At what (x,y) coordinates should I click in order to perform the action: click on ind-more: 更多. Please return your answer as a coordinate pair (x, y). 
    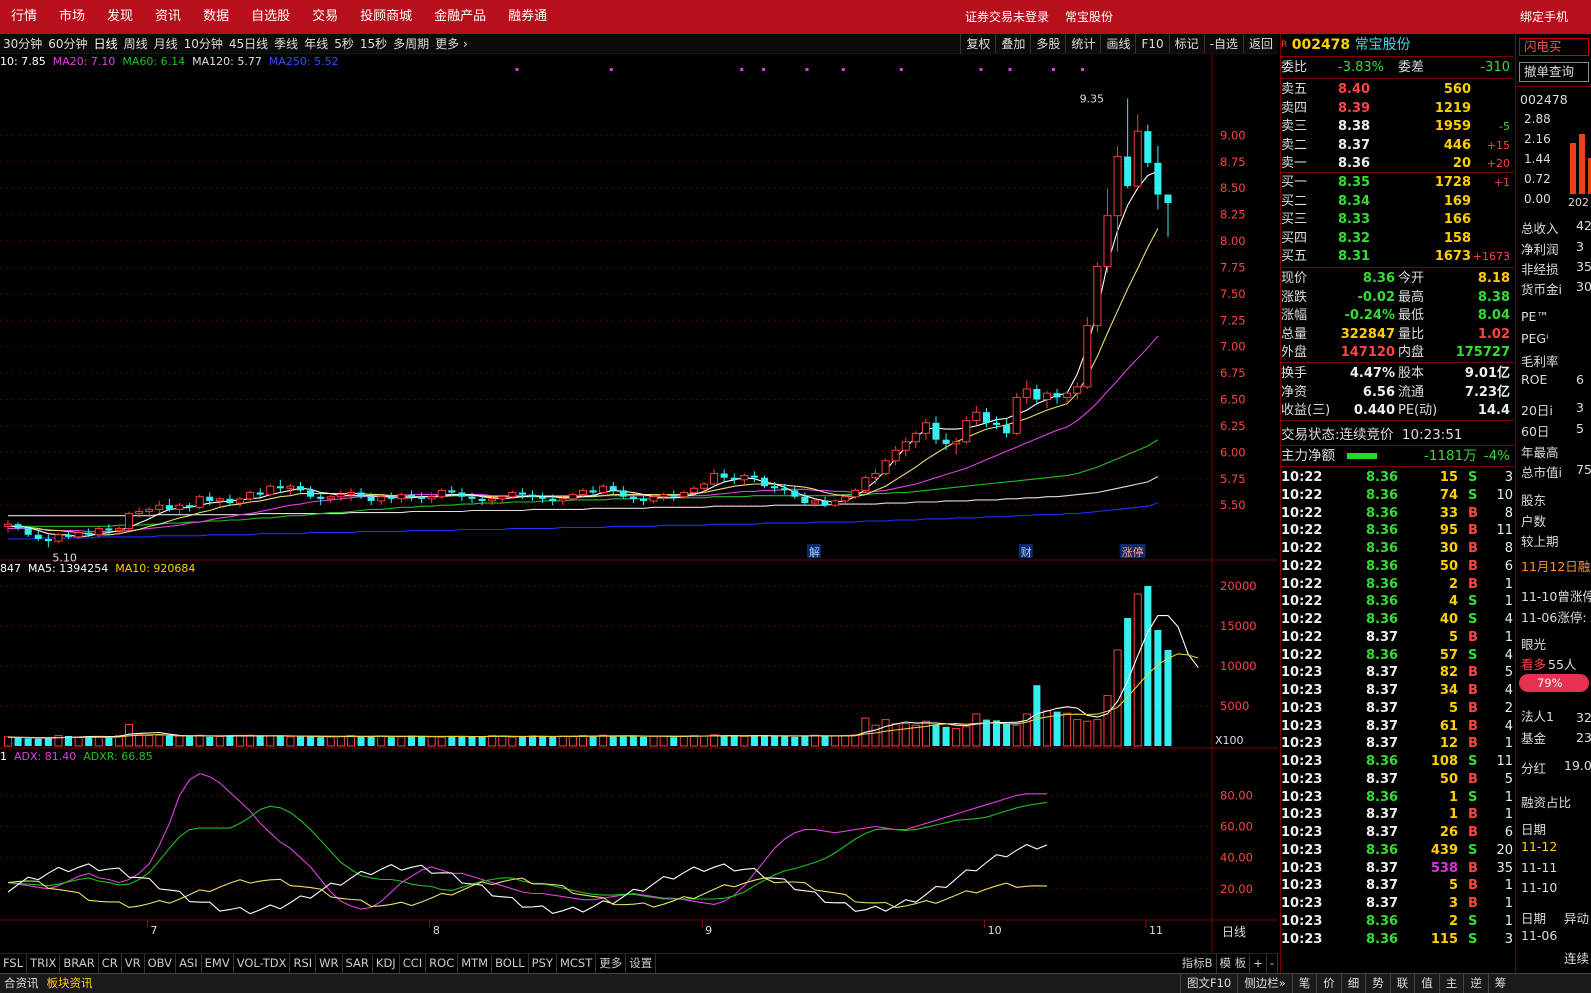
    Looking at the image, I should click on (611, 963).